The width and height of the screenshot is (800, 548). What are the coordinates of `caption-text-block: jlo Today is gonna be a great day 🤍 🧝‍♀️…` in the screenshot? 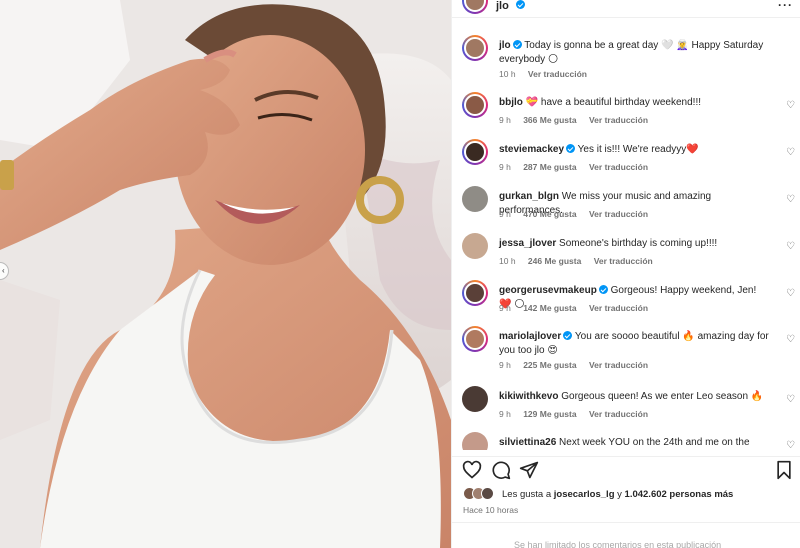 It's located at (634, 53).